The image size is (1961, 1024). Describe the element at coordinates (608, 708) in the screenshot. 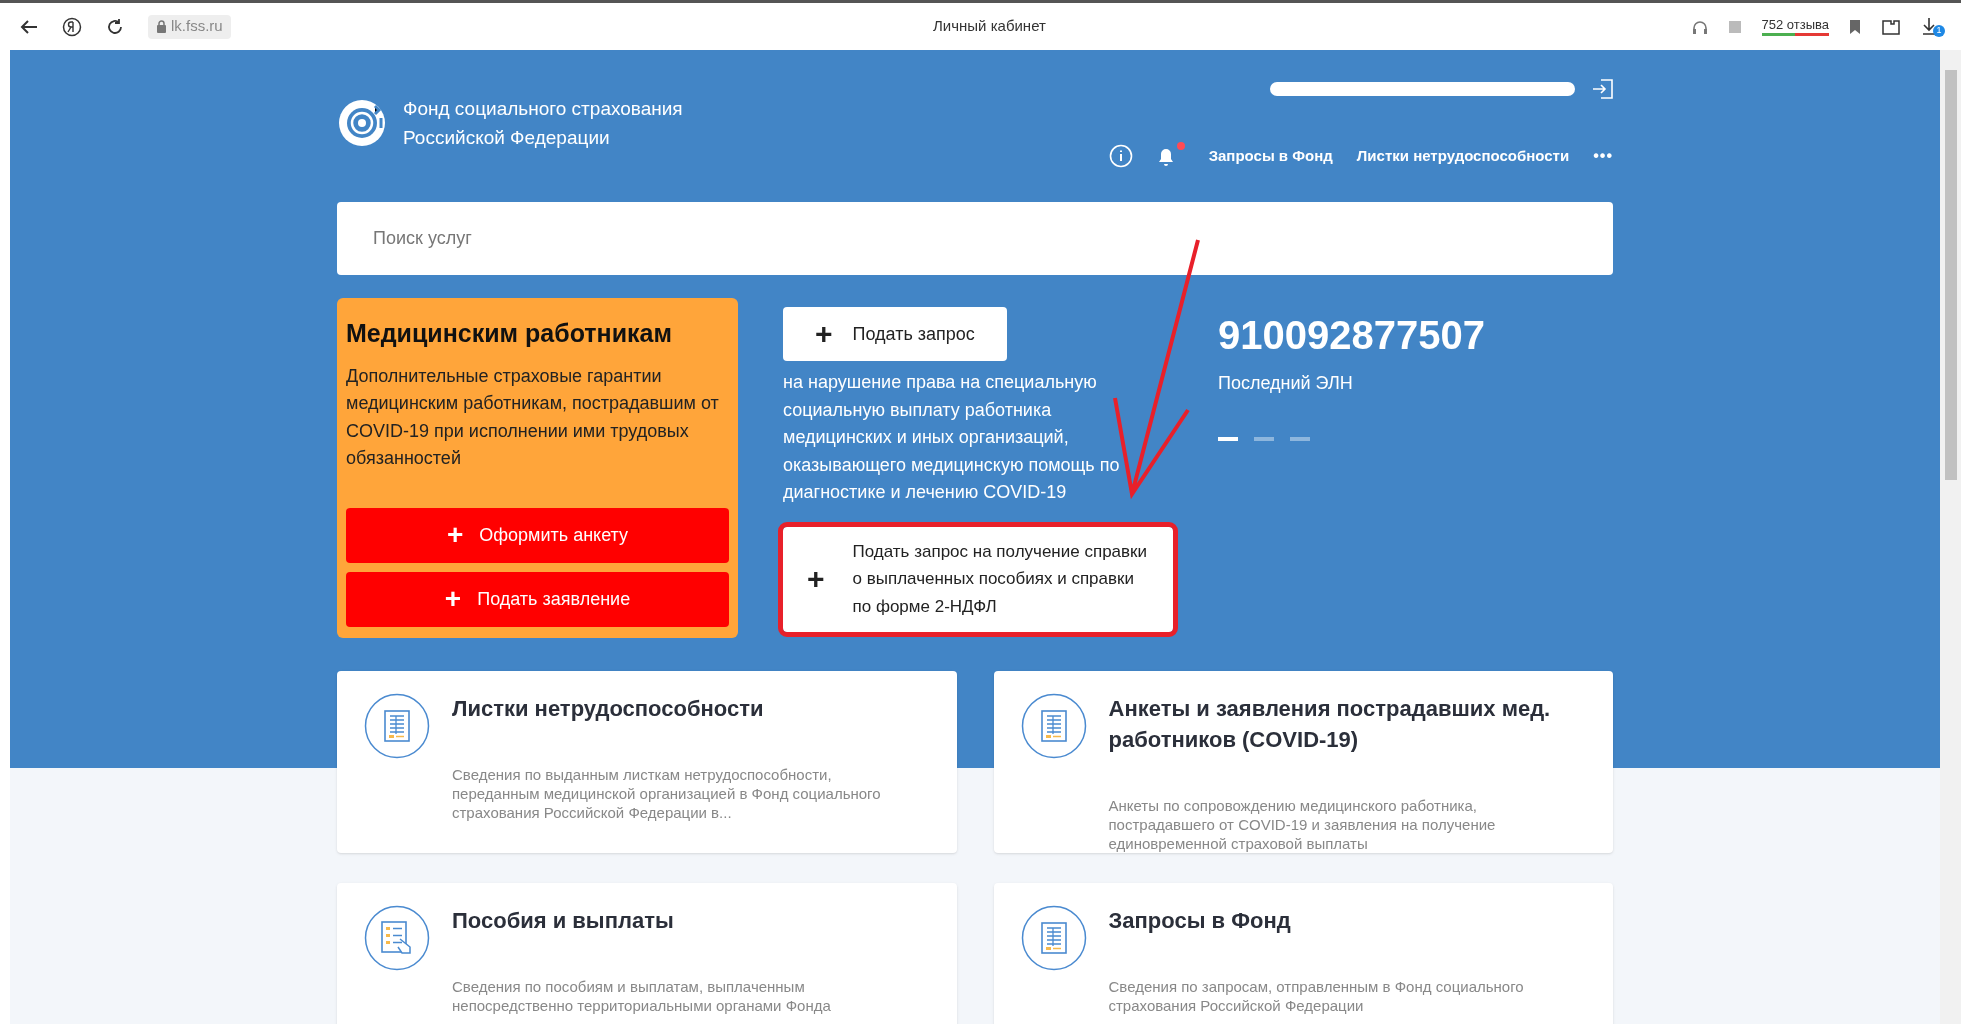

I see `service-title: Листки нетрудоспособности` at that location.